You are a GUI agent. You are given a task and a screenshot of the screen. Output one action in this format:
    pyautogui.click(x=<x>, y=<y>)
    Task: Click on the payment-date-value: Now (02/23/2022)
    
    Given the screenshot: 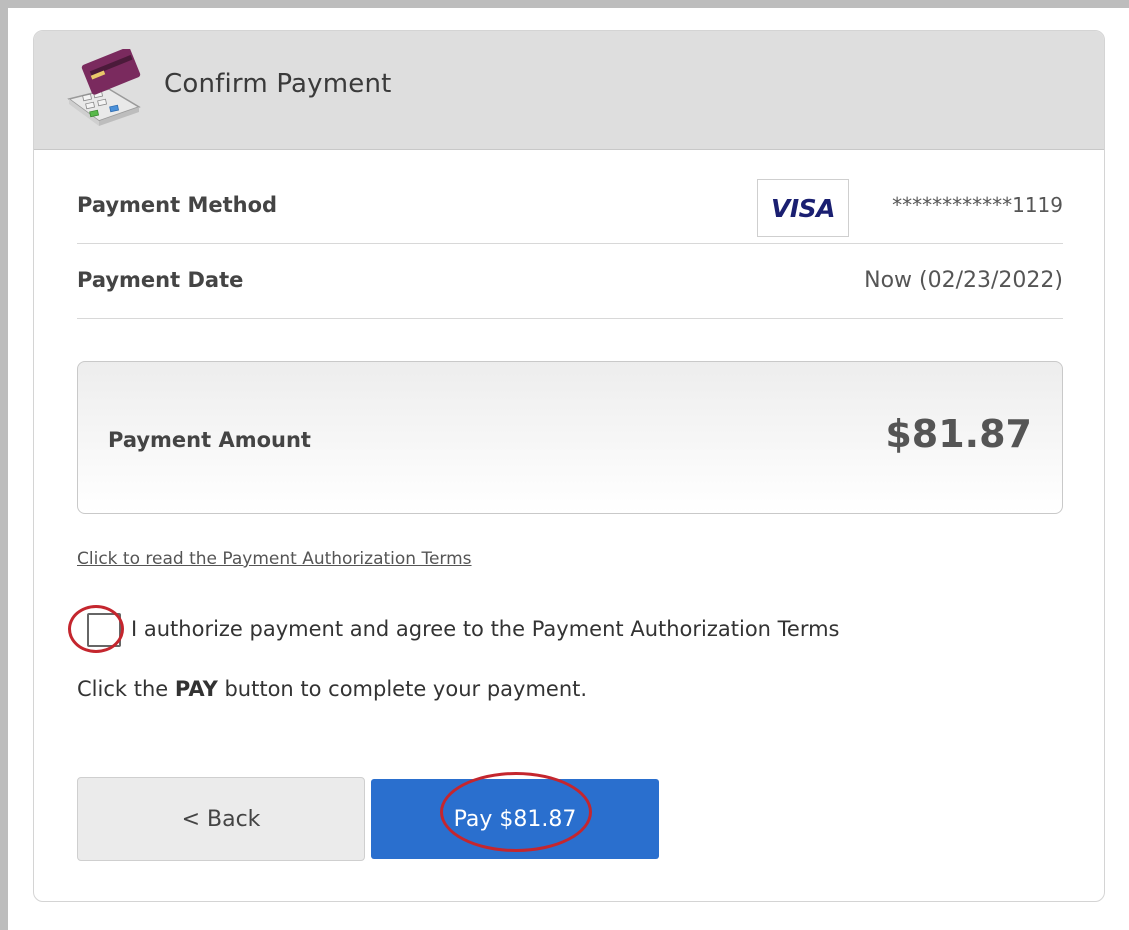 What is the action you would take?
    pyautogui.click(x=963, y=280)
    